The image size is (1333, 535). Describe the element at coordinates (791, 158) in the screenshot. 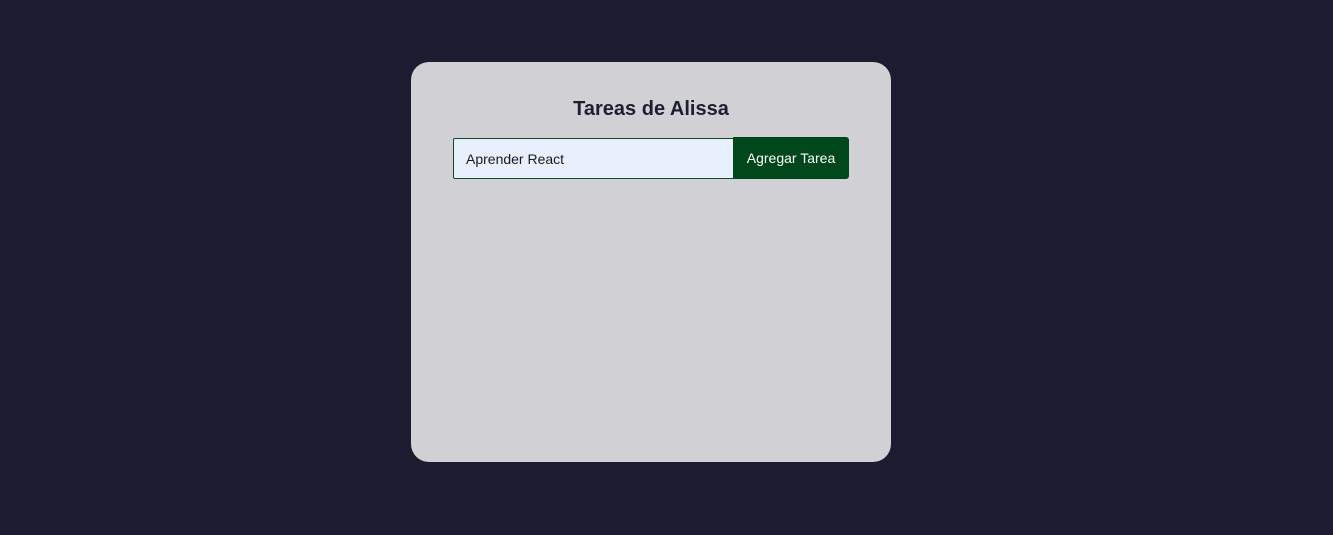

I see `add-task-button: Agregar Tarea` at that location.